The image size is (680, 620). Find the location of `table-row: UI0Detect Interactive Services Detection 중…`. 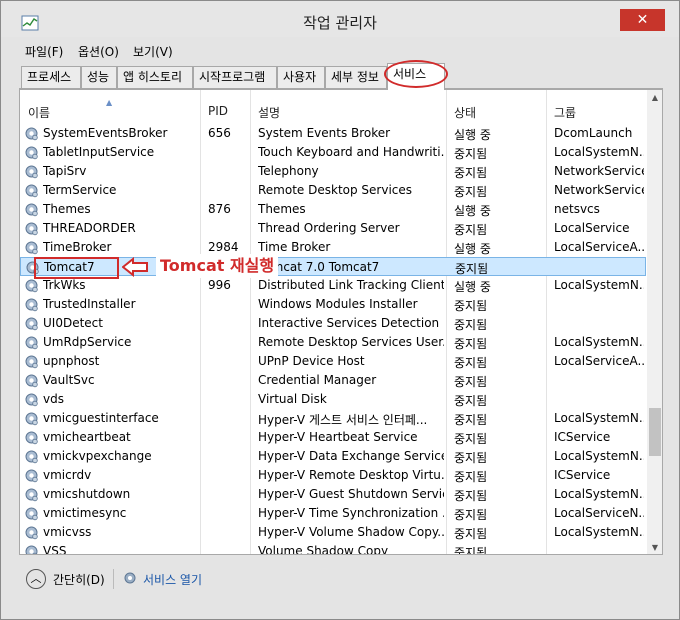

table-row: UI0Detect Interactive Services Detection 중… is located at coordinates (333, 323).